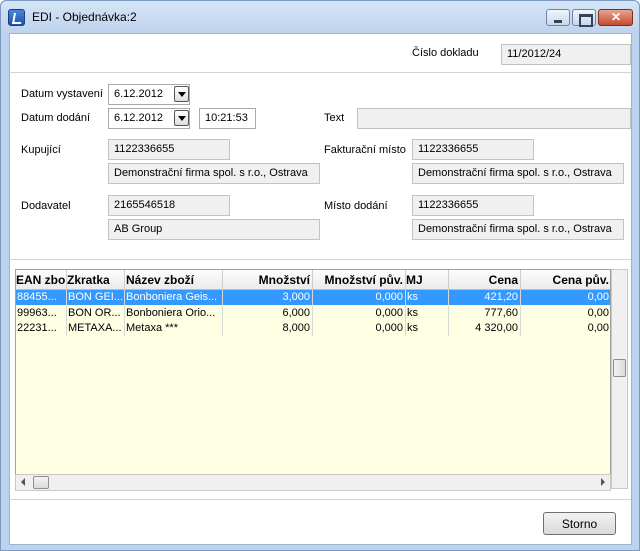 The height and width of the screenshot is (551, 640). I want to click on text-label: Text, so click(334, 118).